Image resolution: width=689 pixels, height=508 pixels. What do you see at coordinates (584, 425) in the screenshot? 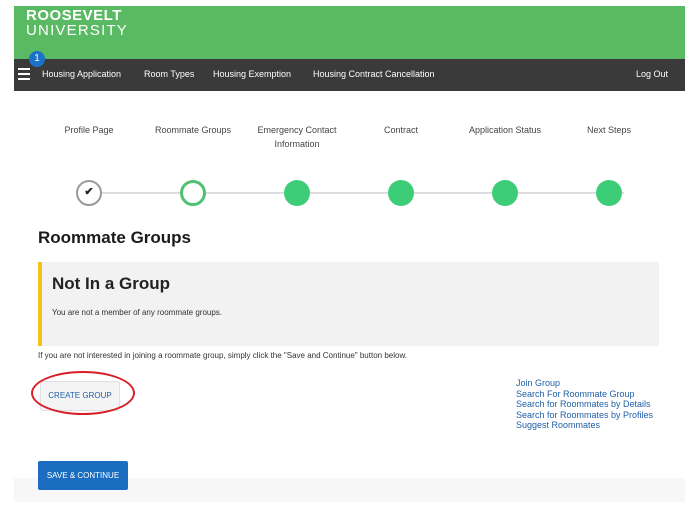
I see `suggest-roommates-link: Suggest Roommates` at bounding box center [584, 425].